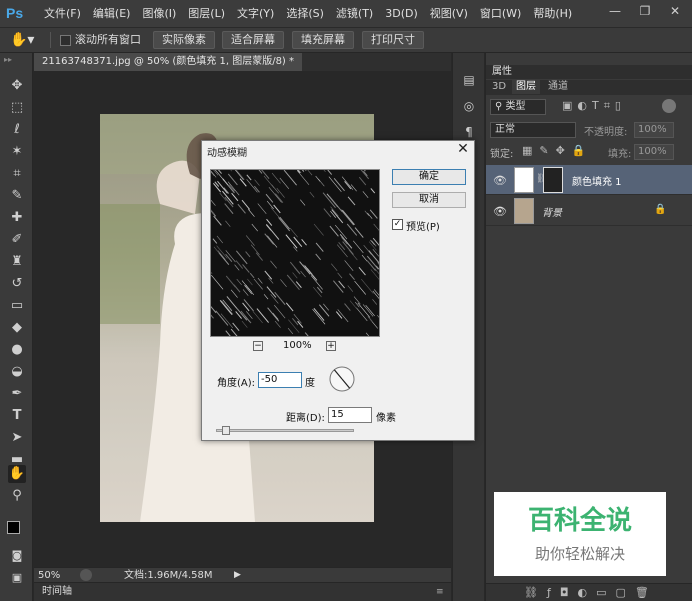 Image resolution: width=692 pixels, height=601 pixels. What do you see at coordinates (654, 130) in the screenshot?
I see `opacity-input: 100%` at bounding box center [654, 130].